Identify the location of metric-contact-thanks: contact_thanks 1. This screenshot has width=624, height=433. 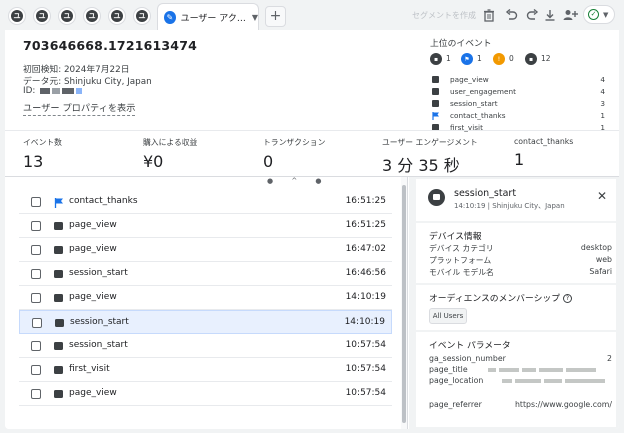
(543, 153).